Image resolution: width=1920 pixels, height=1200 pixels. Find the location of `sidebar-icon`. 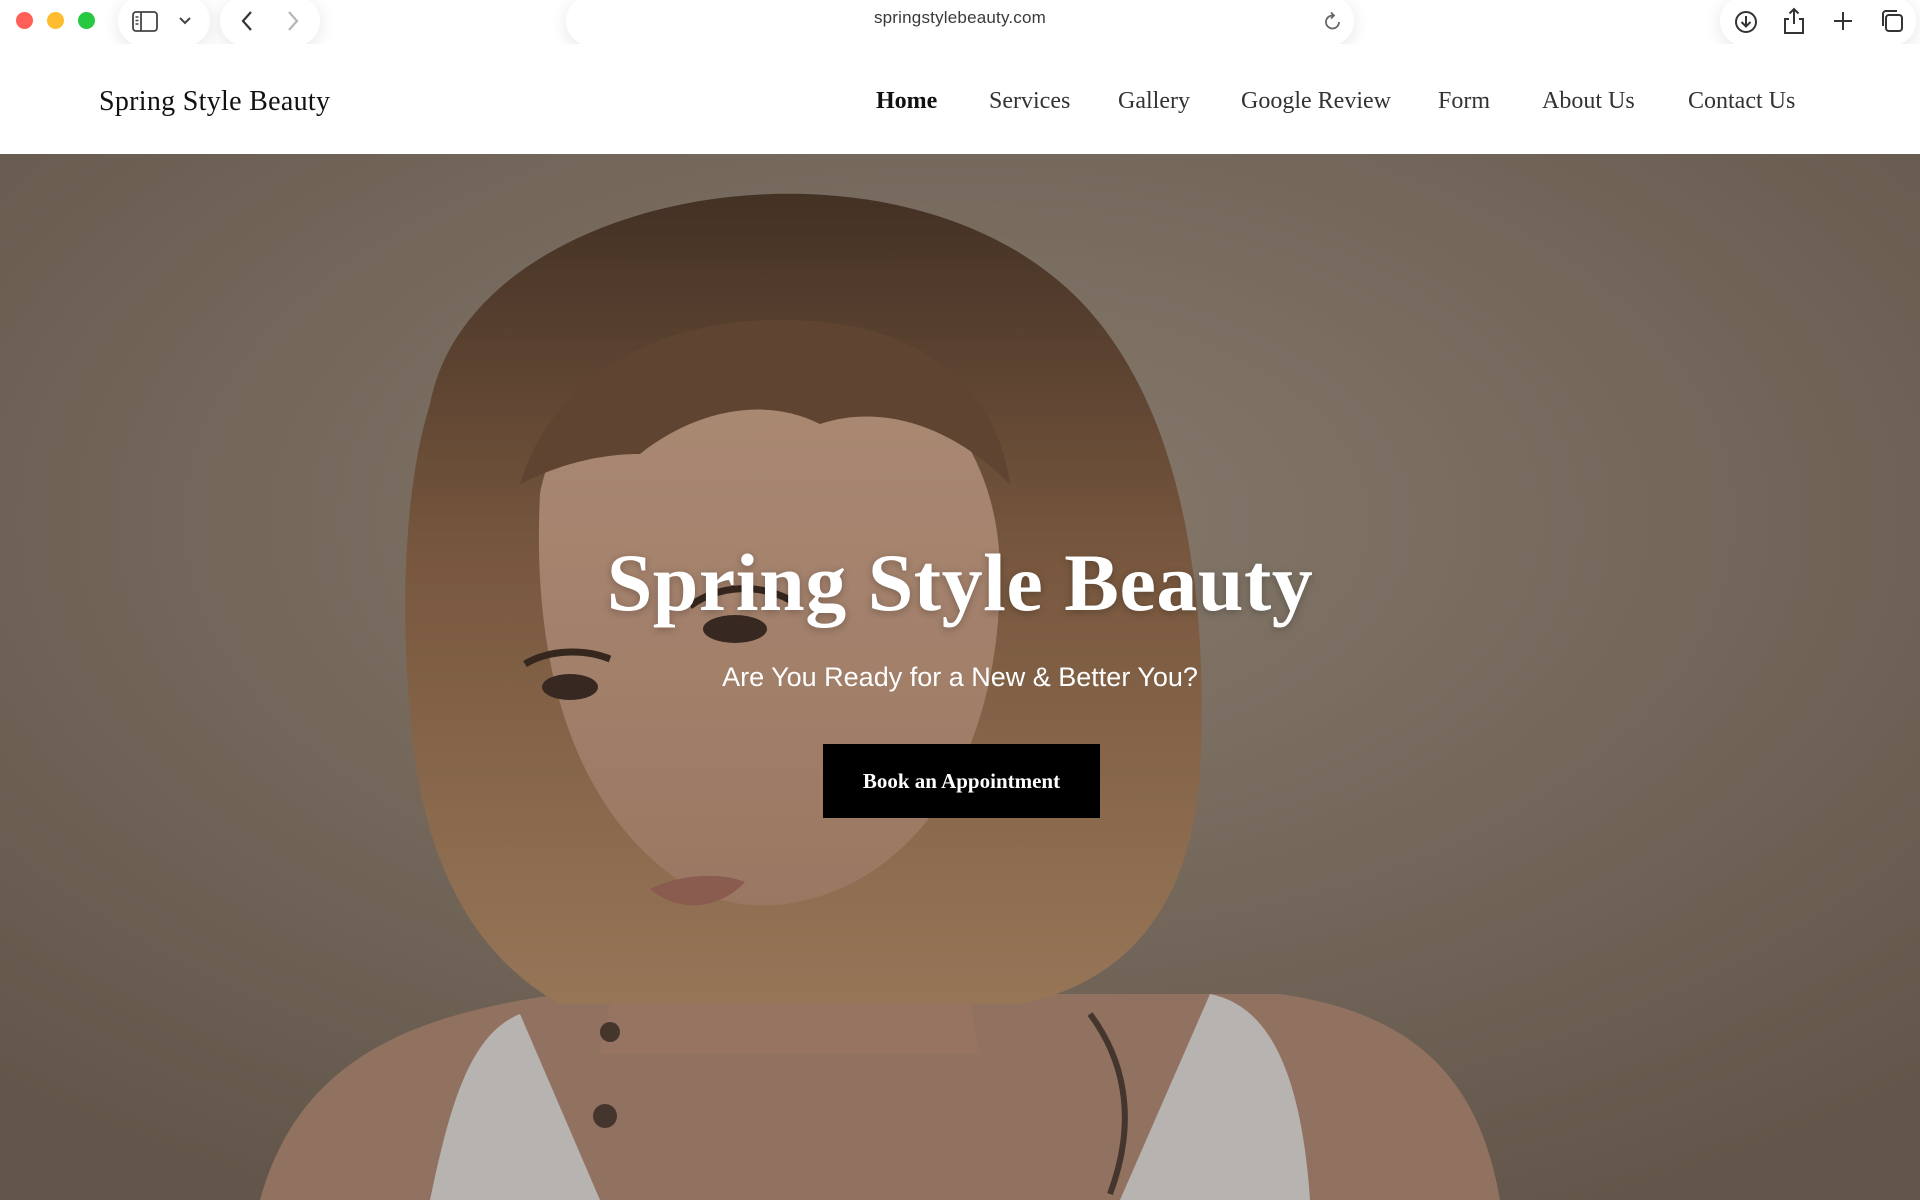

sidebar-icon is located at coordinates (145, 21).